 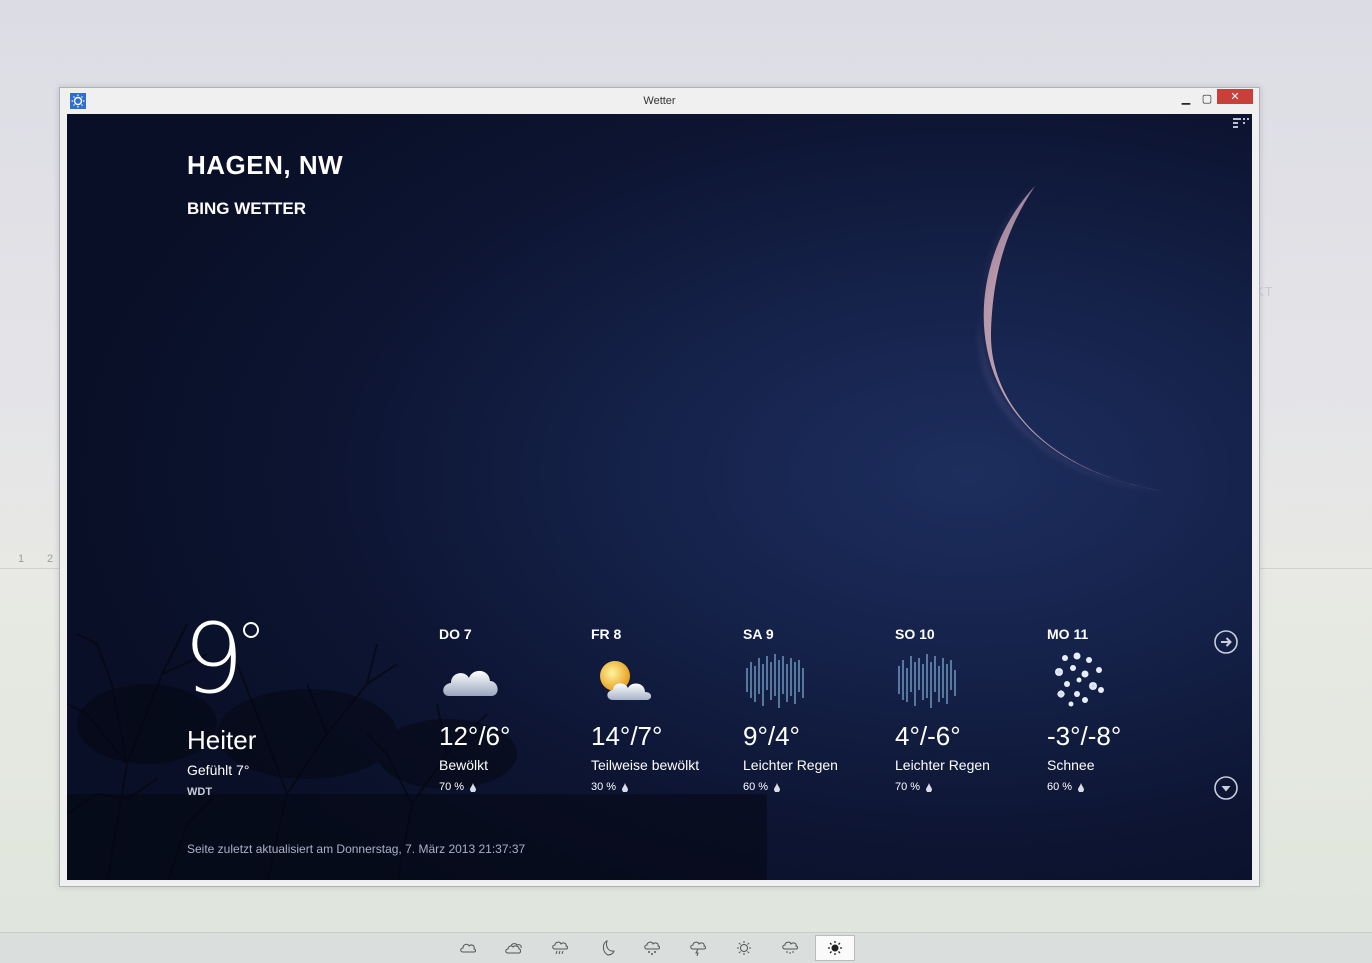 What do you see at coordinates (698, 948) in the screenshot?
I see `storm-cloud-icon` at bounding box center [698, 948].